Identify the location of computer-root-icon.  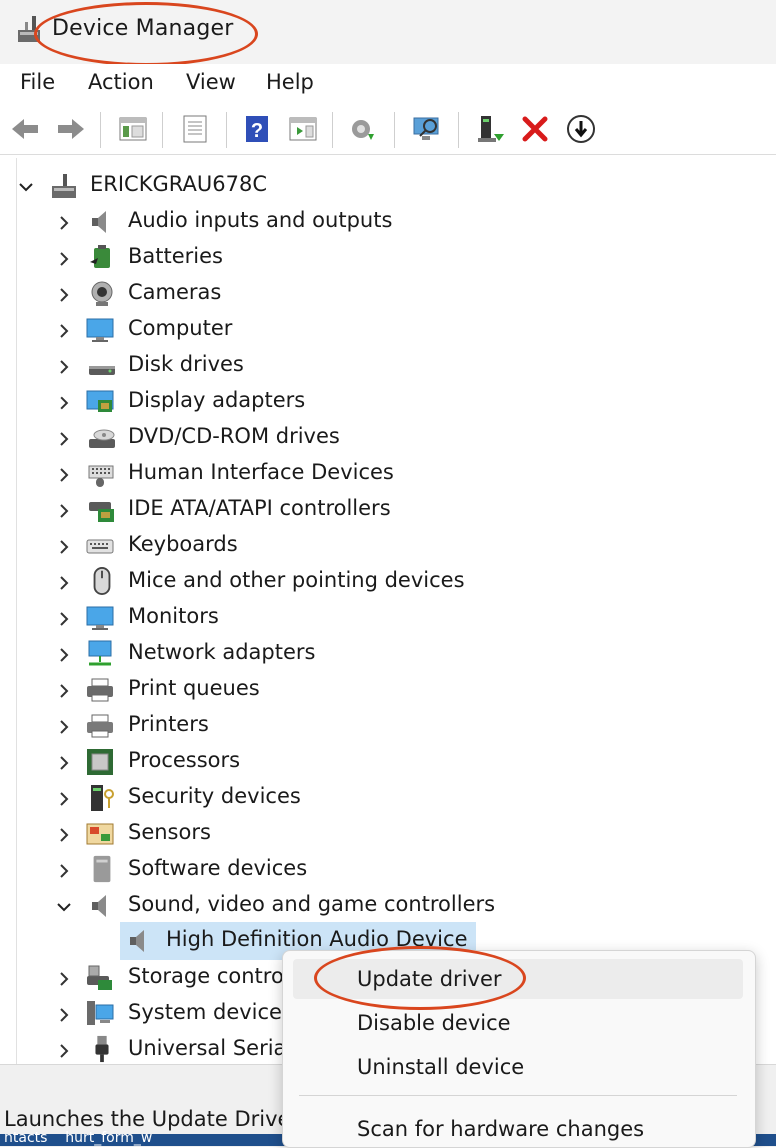
(64, 186).